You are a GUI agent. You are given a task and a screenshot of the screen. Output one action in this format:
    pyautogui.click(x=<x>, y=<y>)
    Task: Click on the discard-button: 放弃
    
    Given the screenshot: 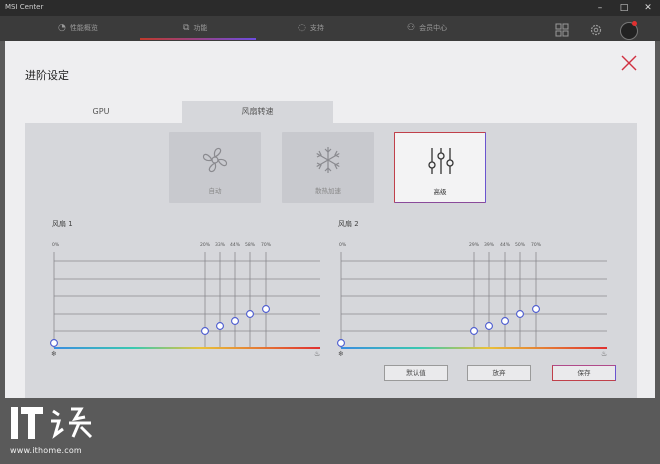 What is the action you would take?
    pyautogui.click(x=499, y=373)
    